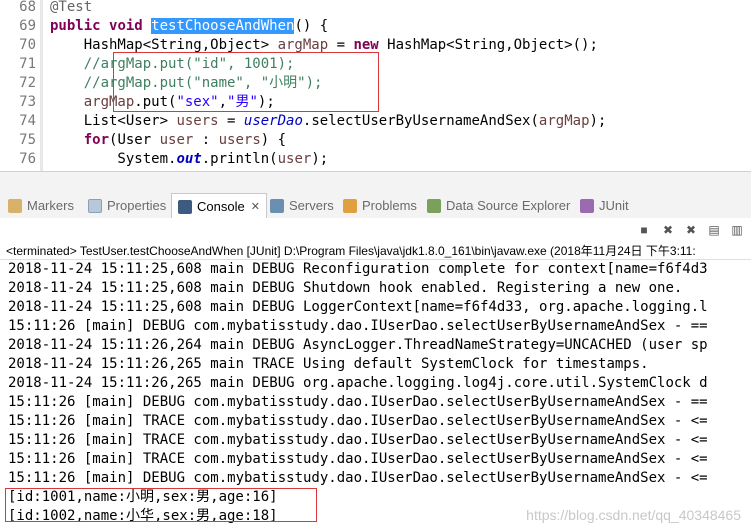 The width and height of the screenshot is (751, 531). I want to click on code-text: for(User user : users) {, so click(168, 140).